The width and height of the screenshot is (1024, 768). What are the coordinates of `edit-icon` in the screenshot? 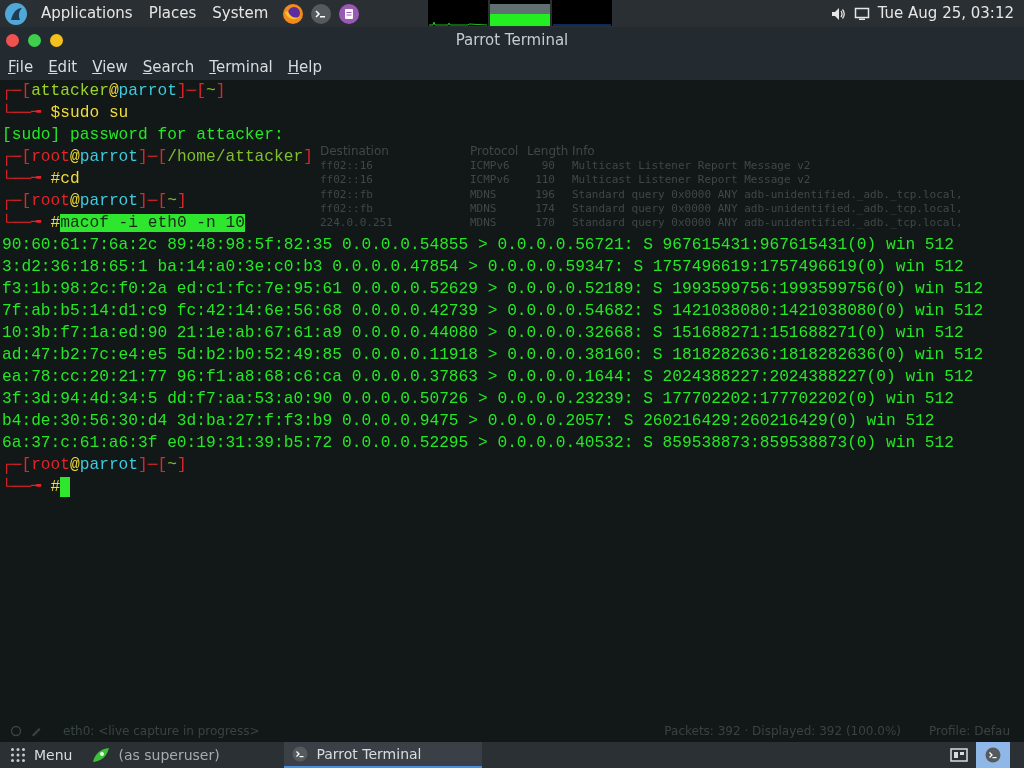 It's located at (36, 731).